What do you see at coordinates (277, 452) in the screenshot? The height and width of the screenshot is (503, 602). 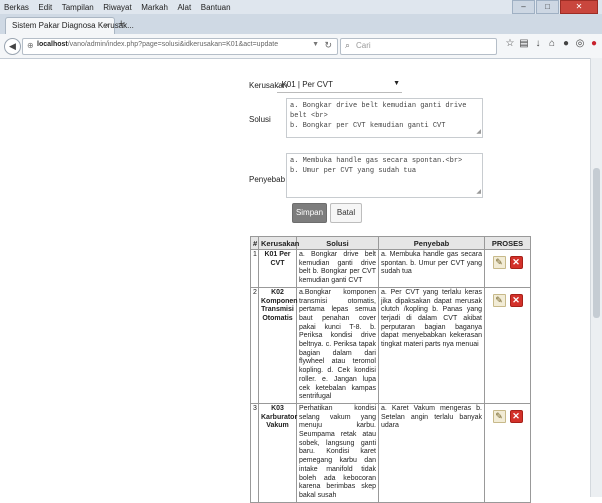 I see `kerusakan-cell: K03 Karburator Vakum` at bounding box center [277, 452].